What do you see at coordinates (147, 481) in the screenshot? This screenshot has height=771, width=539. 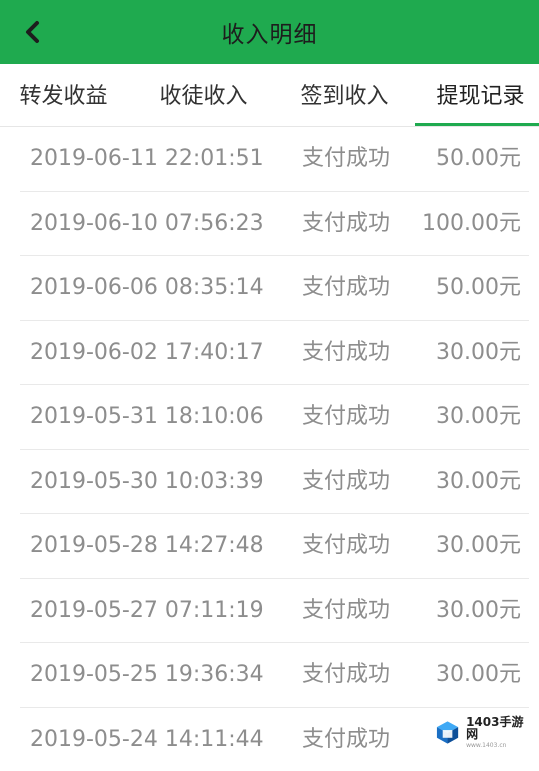 I see `record-date: 2019-05-30 10:03:39` at bounding box center [147, 481].